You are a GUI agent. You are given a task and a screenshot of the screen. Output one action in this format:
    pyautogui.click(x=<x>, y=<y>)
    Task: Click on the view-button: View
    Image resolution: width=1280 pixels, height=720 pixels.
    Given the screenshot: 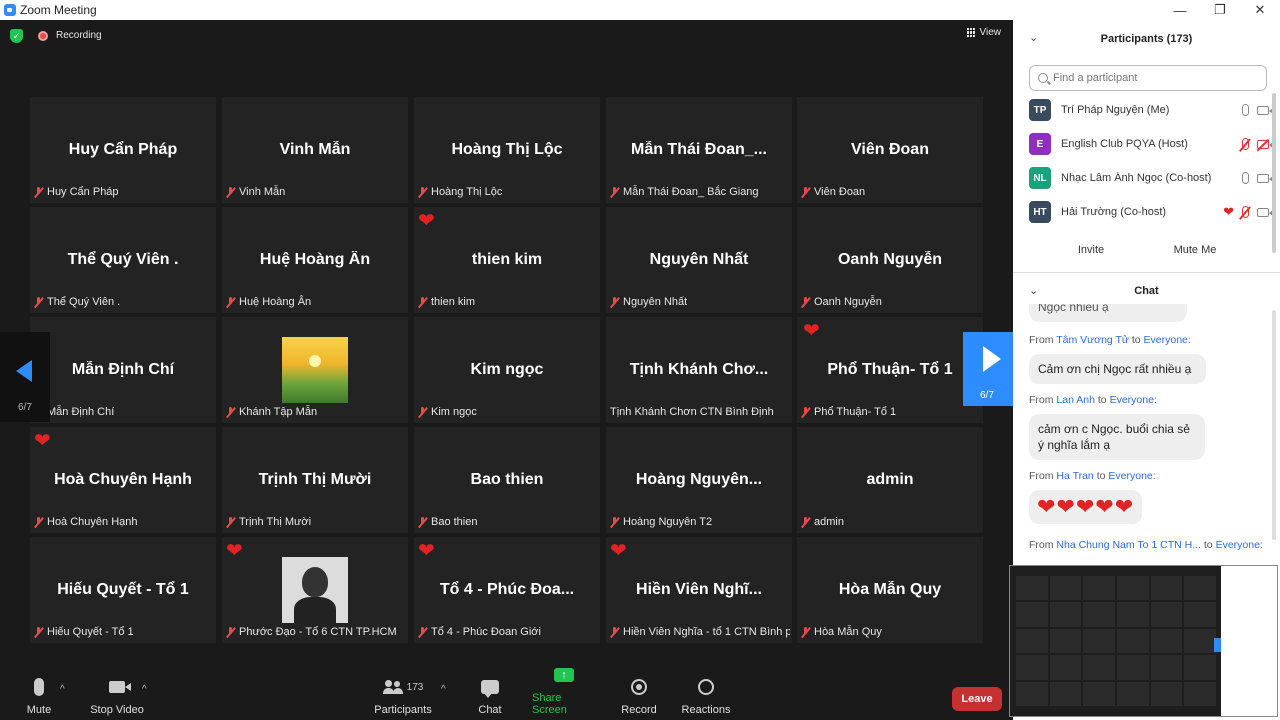 What is the action you would take?
    pyautogui.click(x=983, y=32)
    